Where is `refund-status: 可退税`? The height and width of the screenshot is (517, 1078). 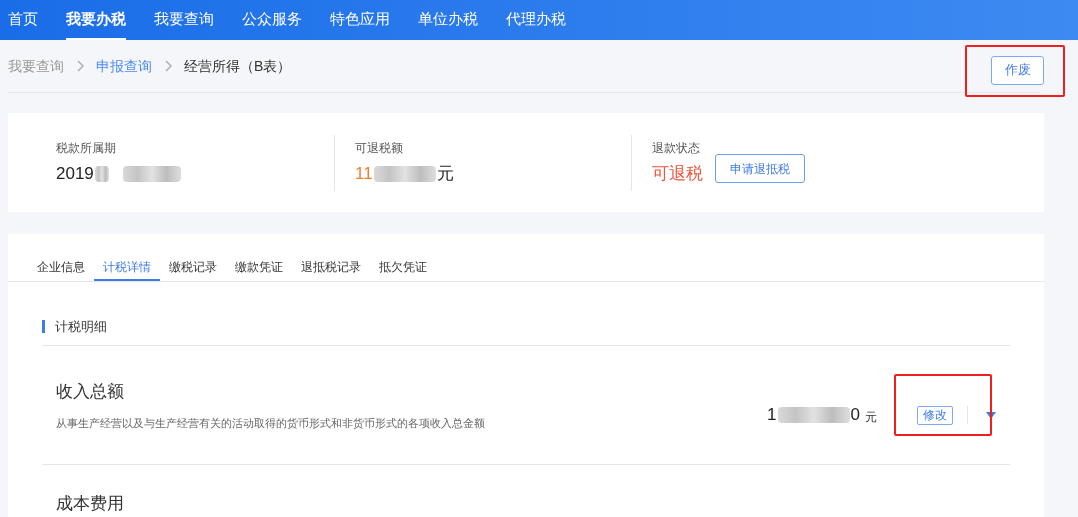 refund-status: 可退税 is located at coordinates (677, 173).